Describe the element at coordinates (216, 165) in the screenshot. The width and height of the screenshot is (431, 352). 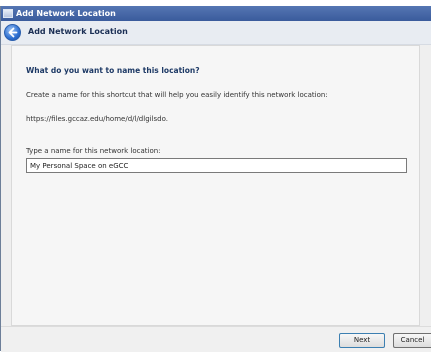
I see `location-name-input` at that location.